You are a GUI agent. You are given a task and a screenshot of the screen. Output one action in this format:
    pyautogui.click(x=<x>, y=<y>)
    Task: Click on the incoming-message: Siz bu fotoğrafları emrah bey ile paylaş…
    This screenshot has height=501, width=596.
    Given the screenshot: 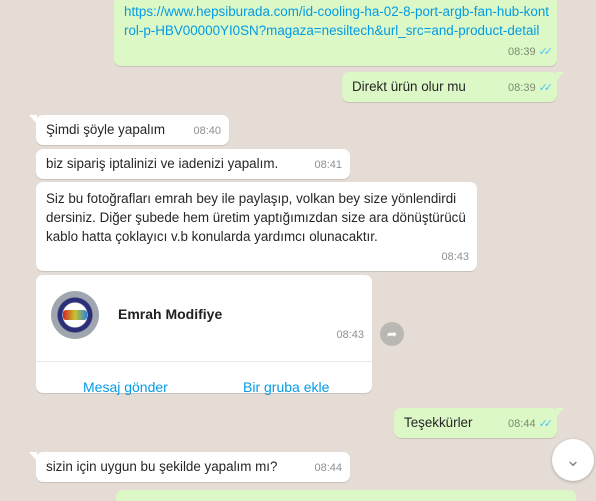 What is the action you would take?
    pyautogui.click(x=256, y=226)
    